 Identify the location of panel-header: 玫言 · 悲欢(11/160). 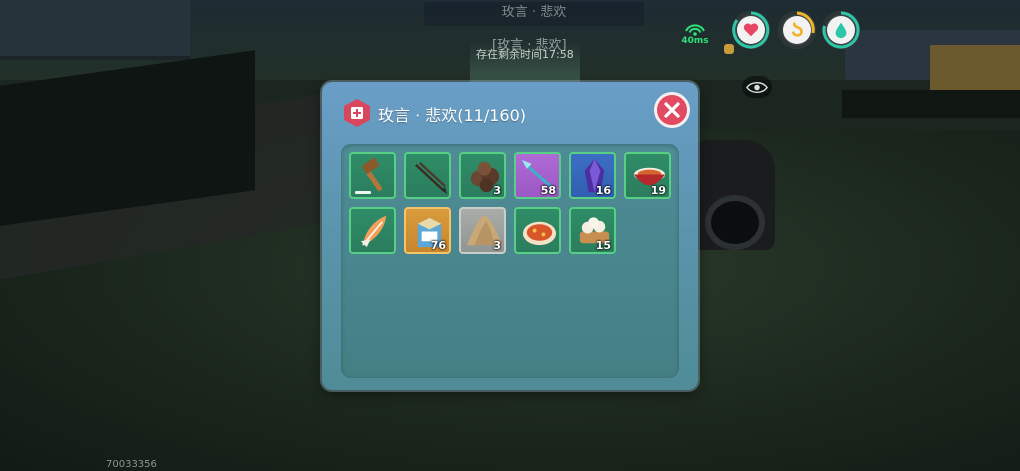
(510, 111).